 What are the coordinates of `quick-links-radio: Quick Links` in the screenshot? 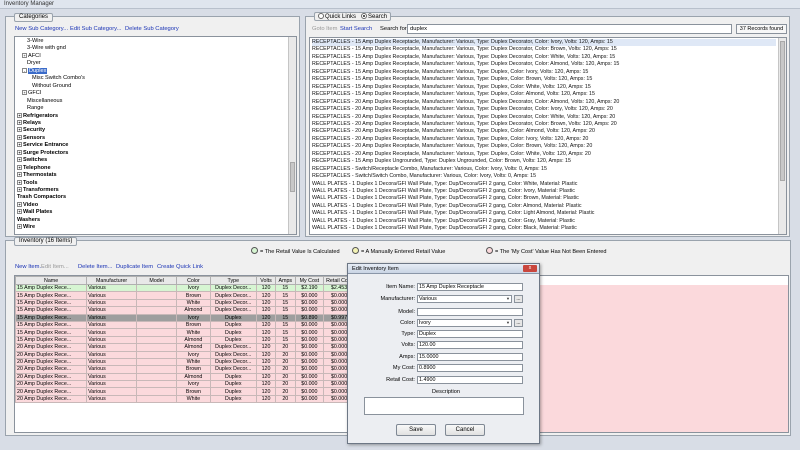 It's located at (337, 16).